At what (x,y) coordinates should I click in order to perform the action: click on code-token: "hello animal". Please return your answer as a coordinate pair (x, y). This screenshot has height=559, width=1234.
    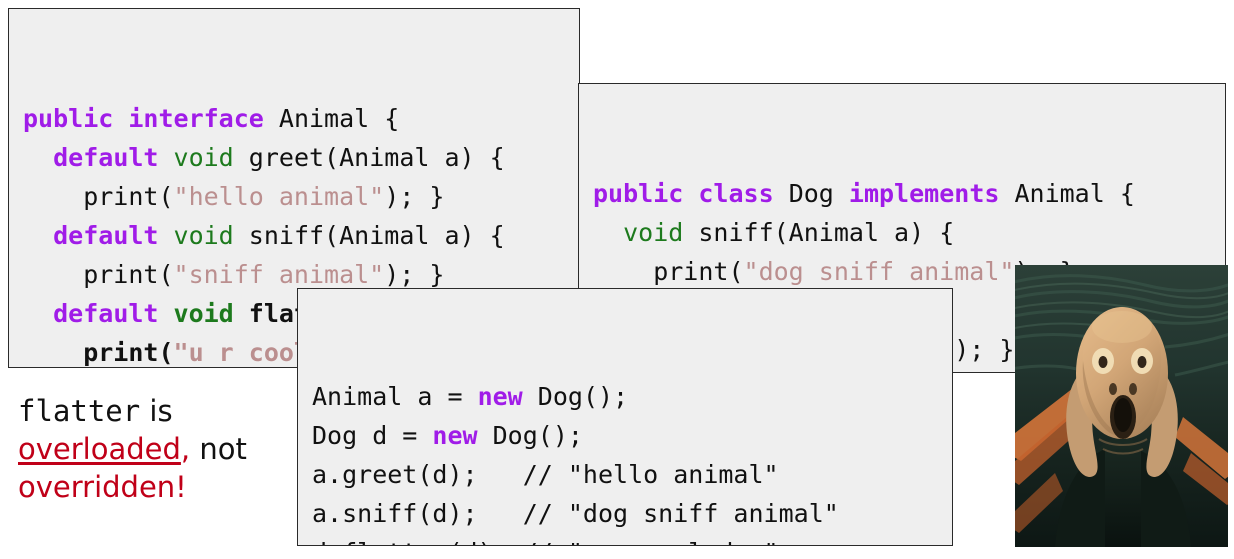
    Looking at the image, I should click on (279, 196).